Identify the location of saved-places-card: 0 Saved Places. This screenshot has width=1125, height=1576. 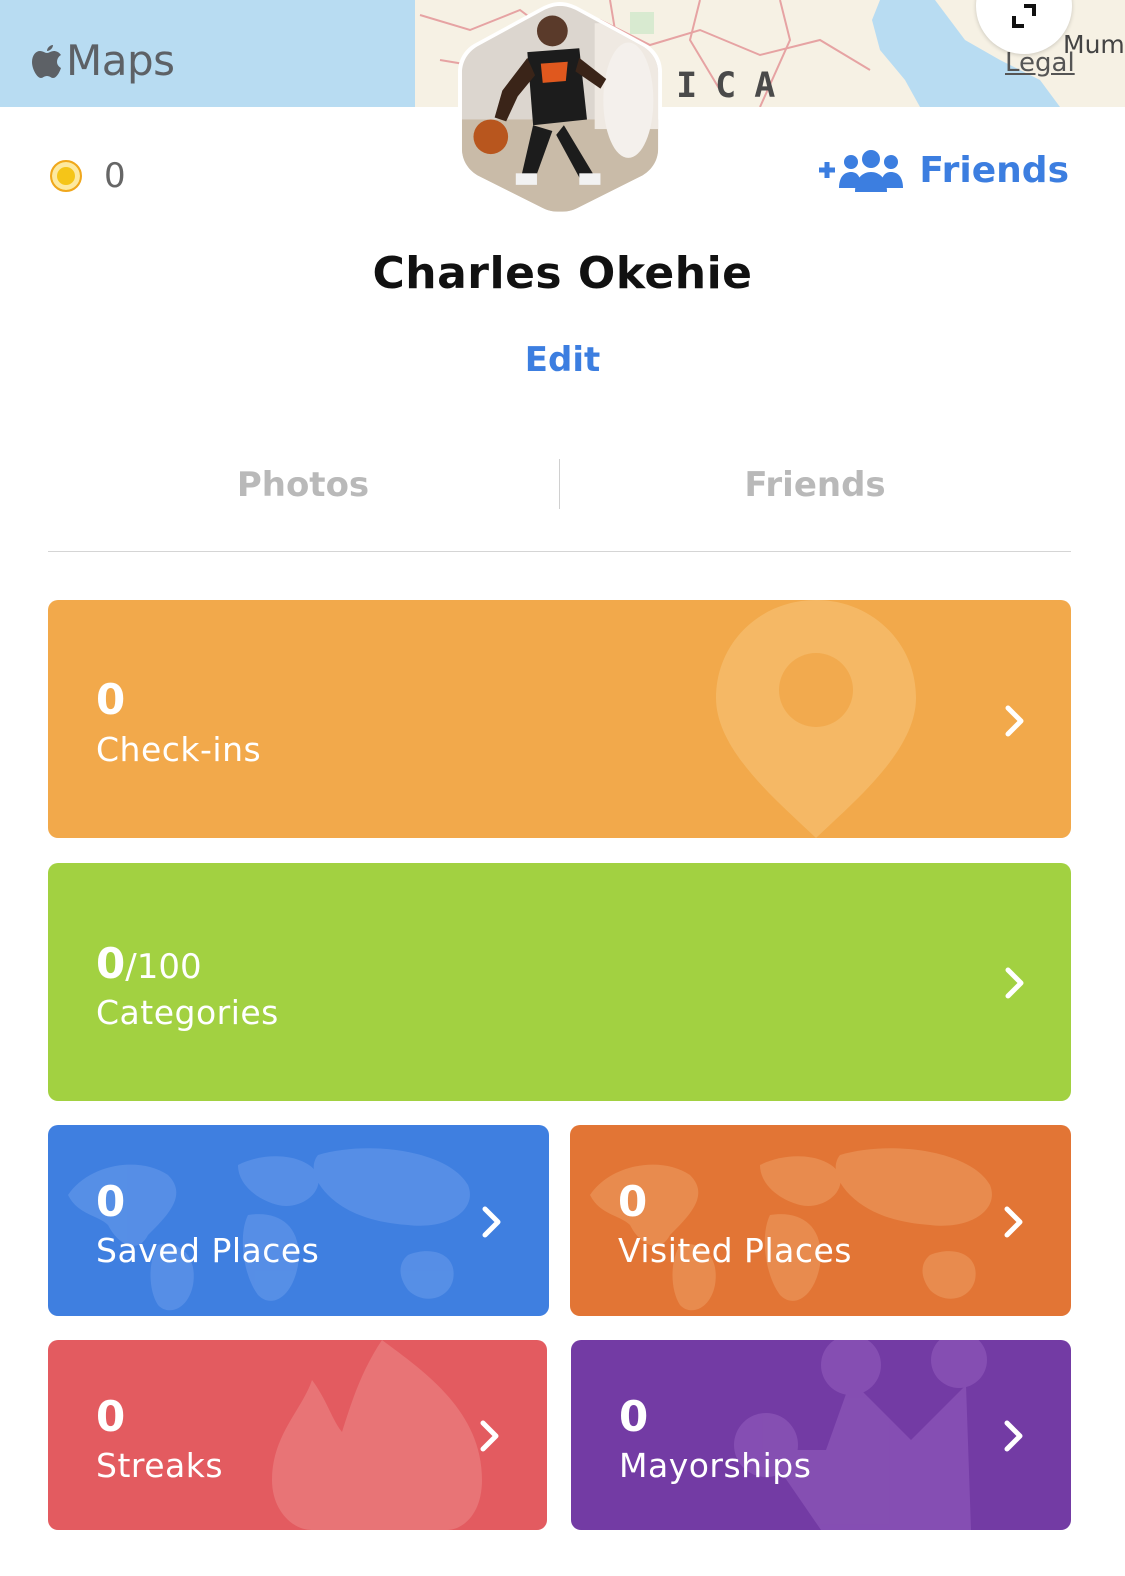
(298, 1220).